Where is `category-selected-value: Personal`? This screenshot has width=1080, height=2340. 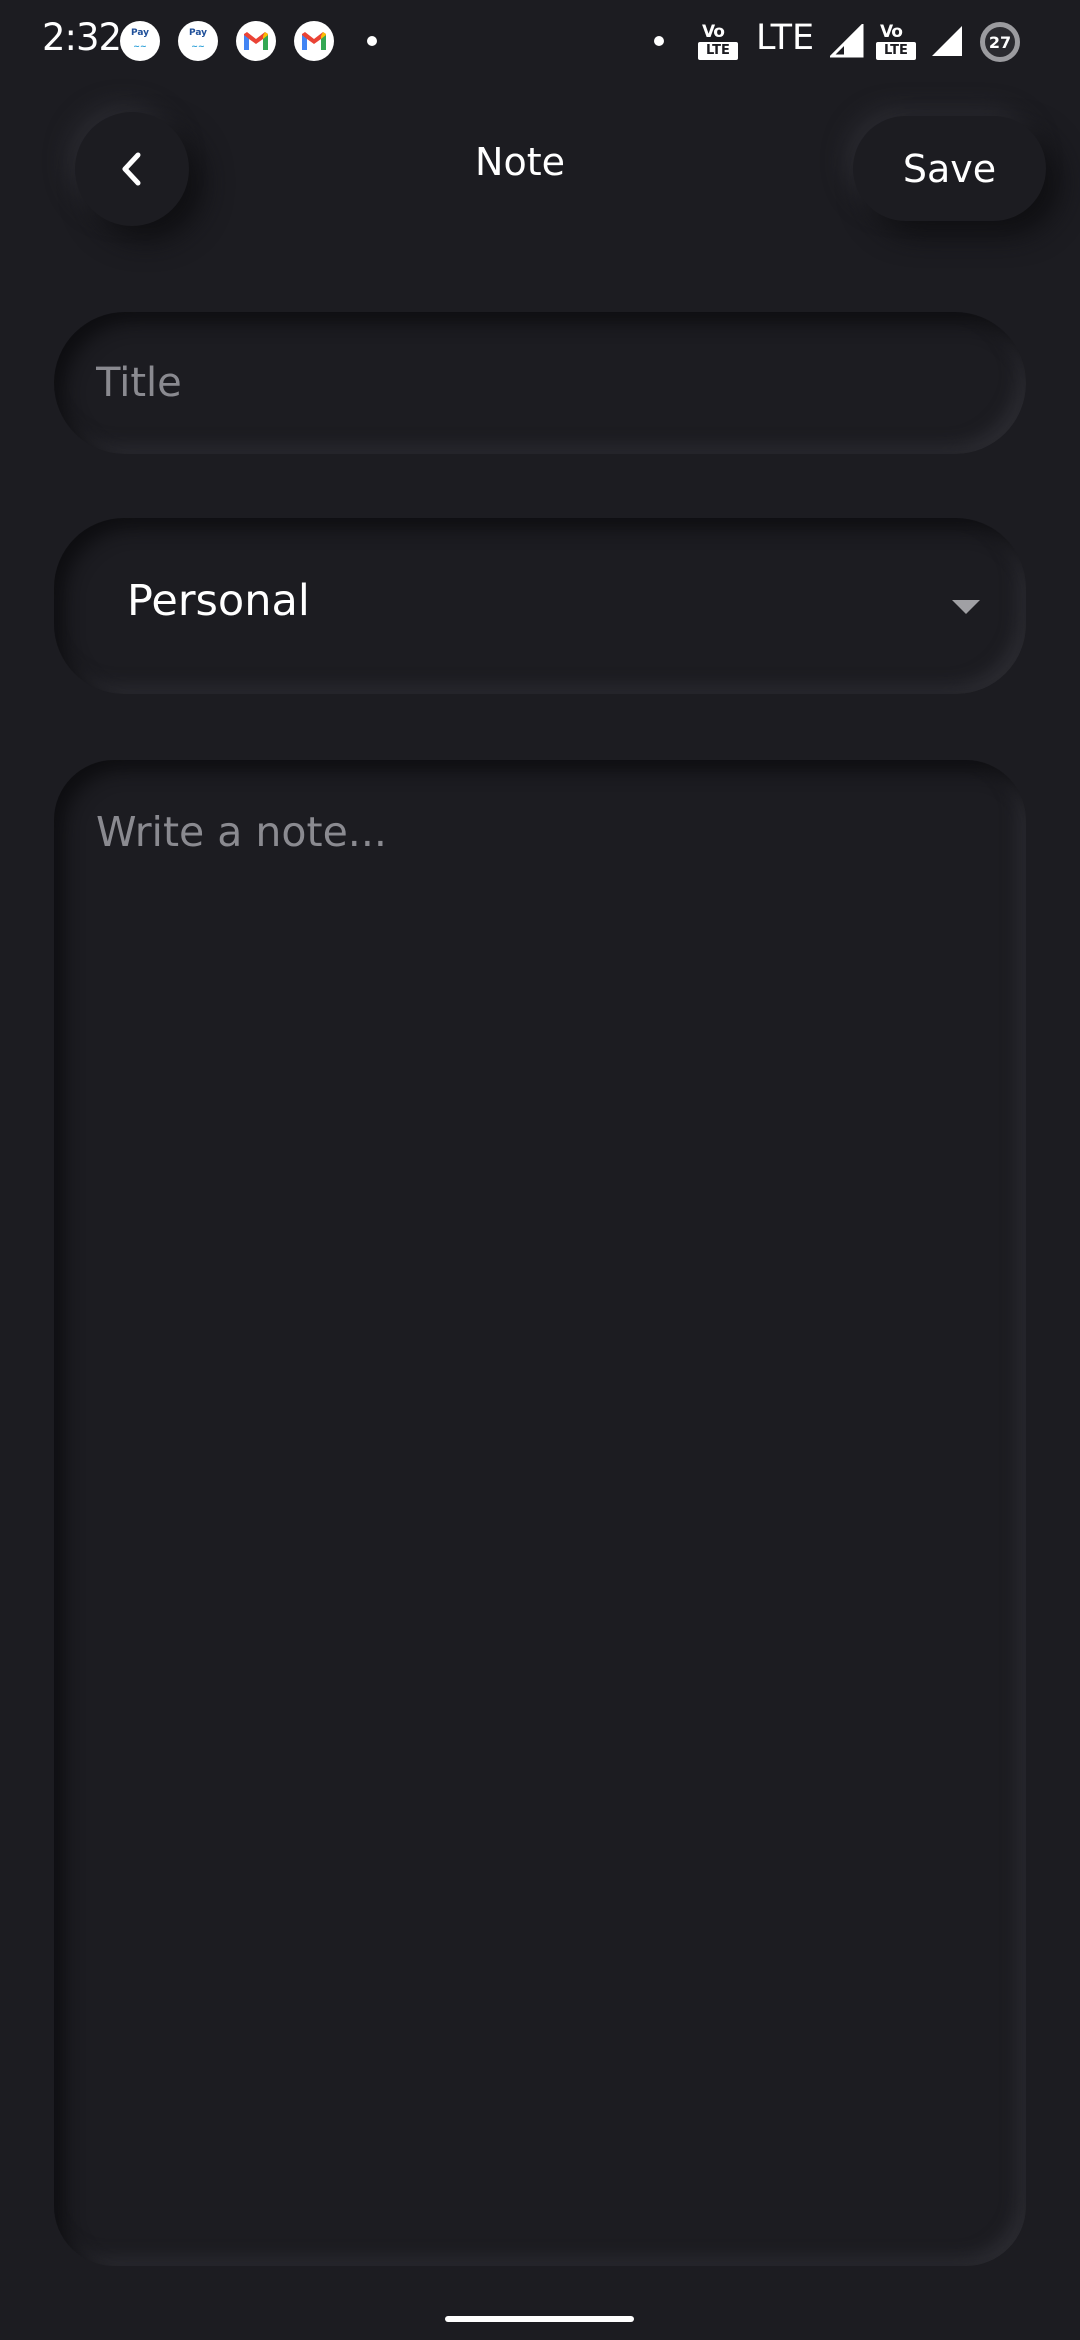
category-selected-value: Personal is located at coordinates (218, 601).